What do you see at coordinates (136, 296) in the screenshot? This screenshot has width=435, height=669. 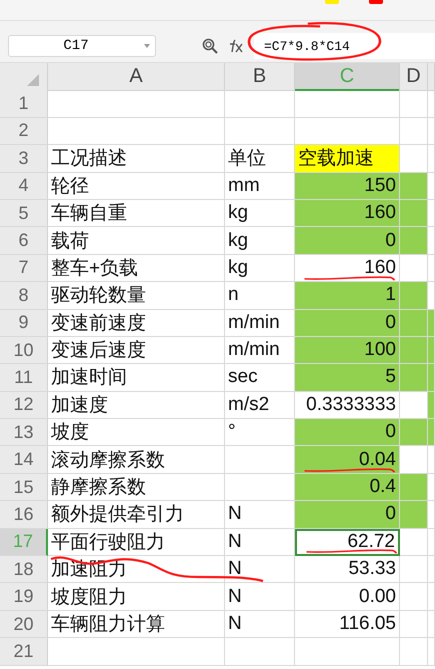 I see `table-cell: 驱动轮数量` at bounding box center [136, 296].